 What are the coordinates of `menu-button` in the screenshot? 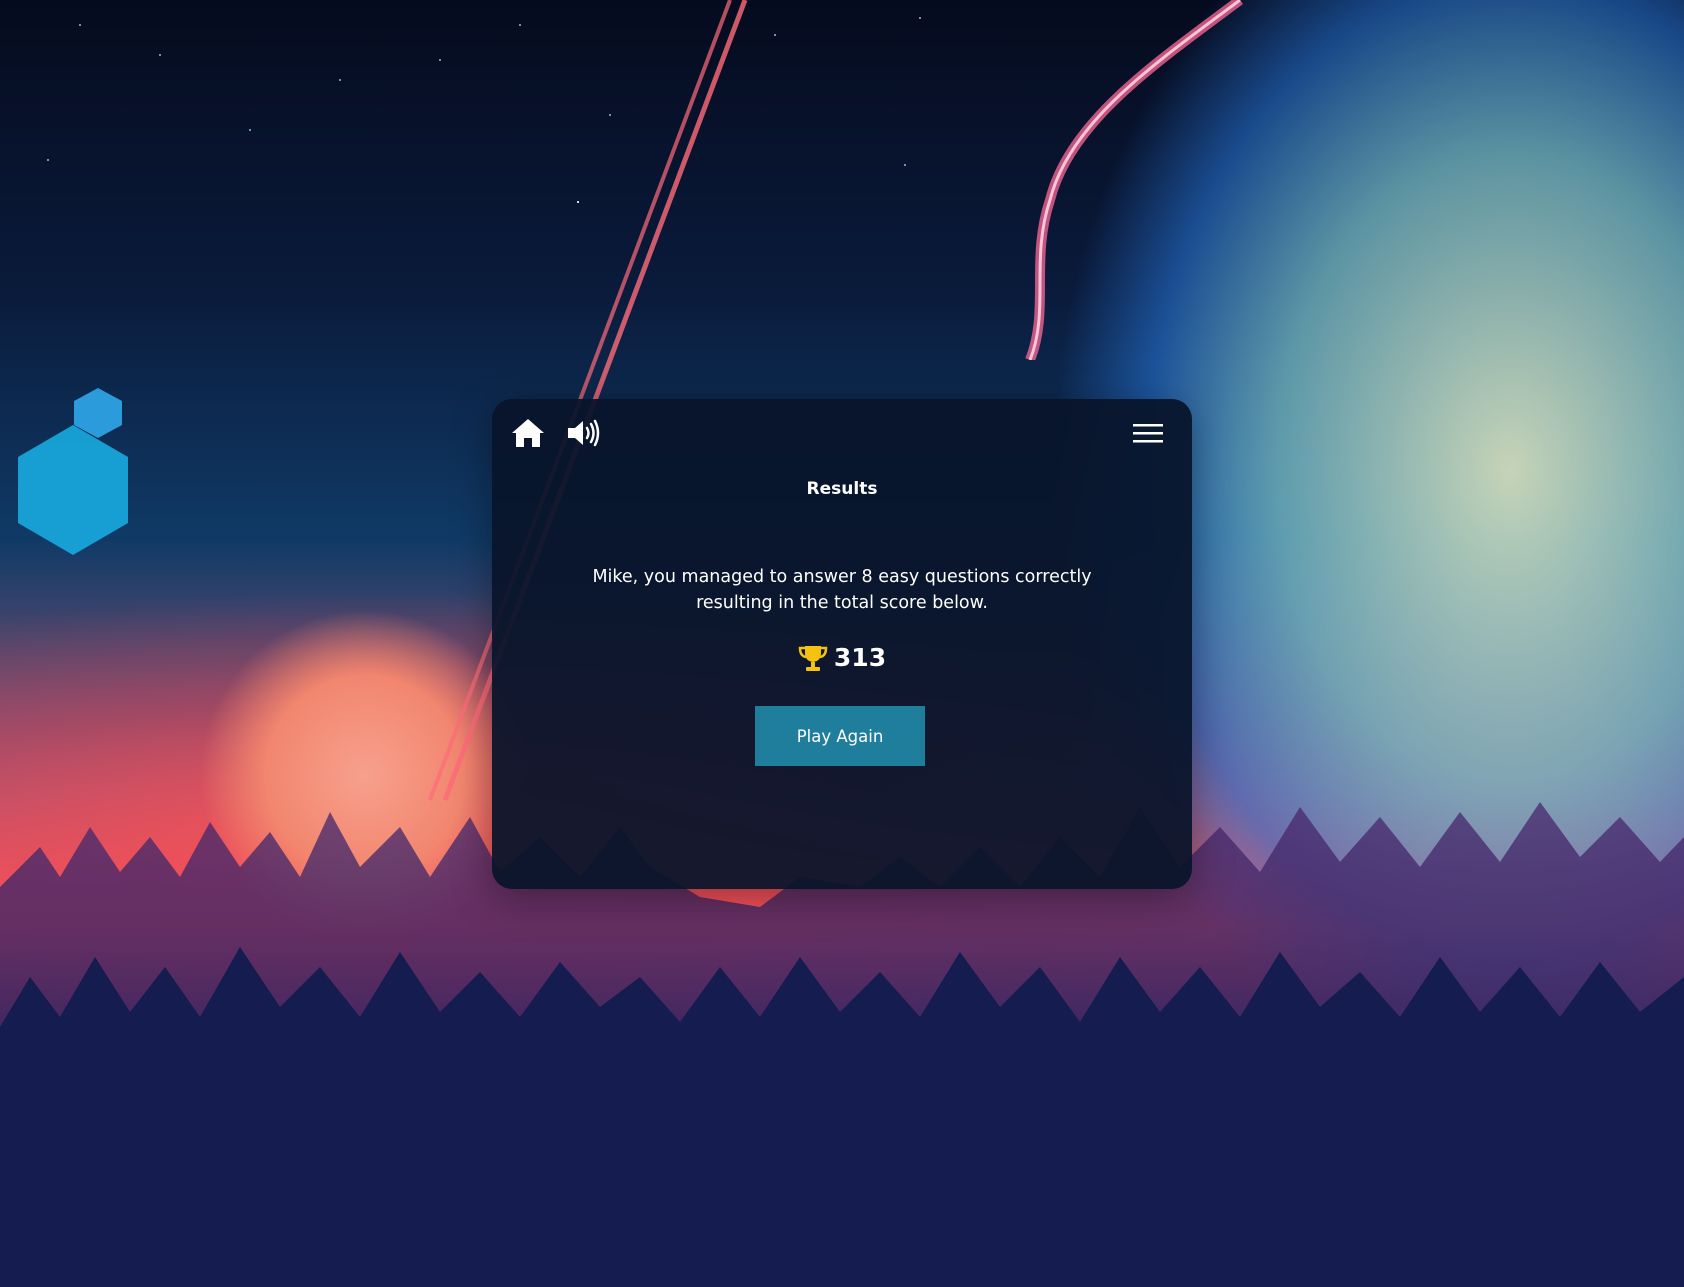 It's located at (1148, 433).